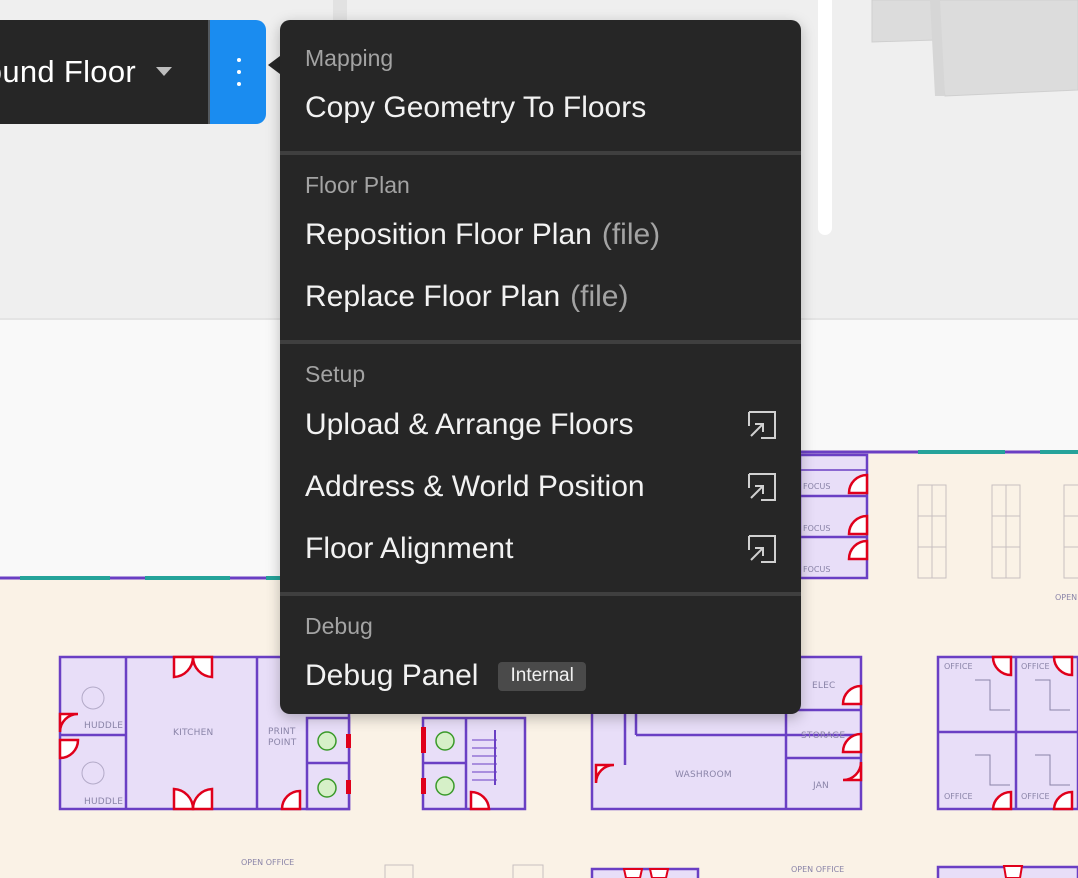  What do you see at coordinates (339, 626) in the screenshot?
I see `section-title-debug: Debug` at bounding box center [339, 626].